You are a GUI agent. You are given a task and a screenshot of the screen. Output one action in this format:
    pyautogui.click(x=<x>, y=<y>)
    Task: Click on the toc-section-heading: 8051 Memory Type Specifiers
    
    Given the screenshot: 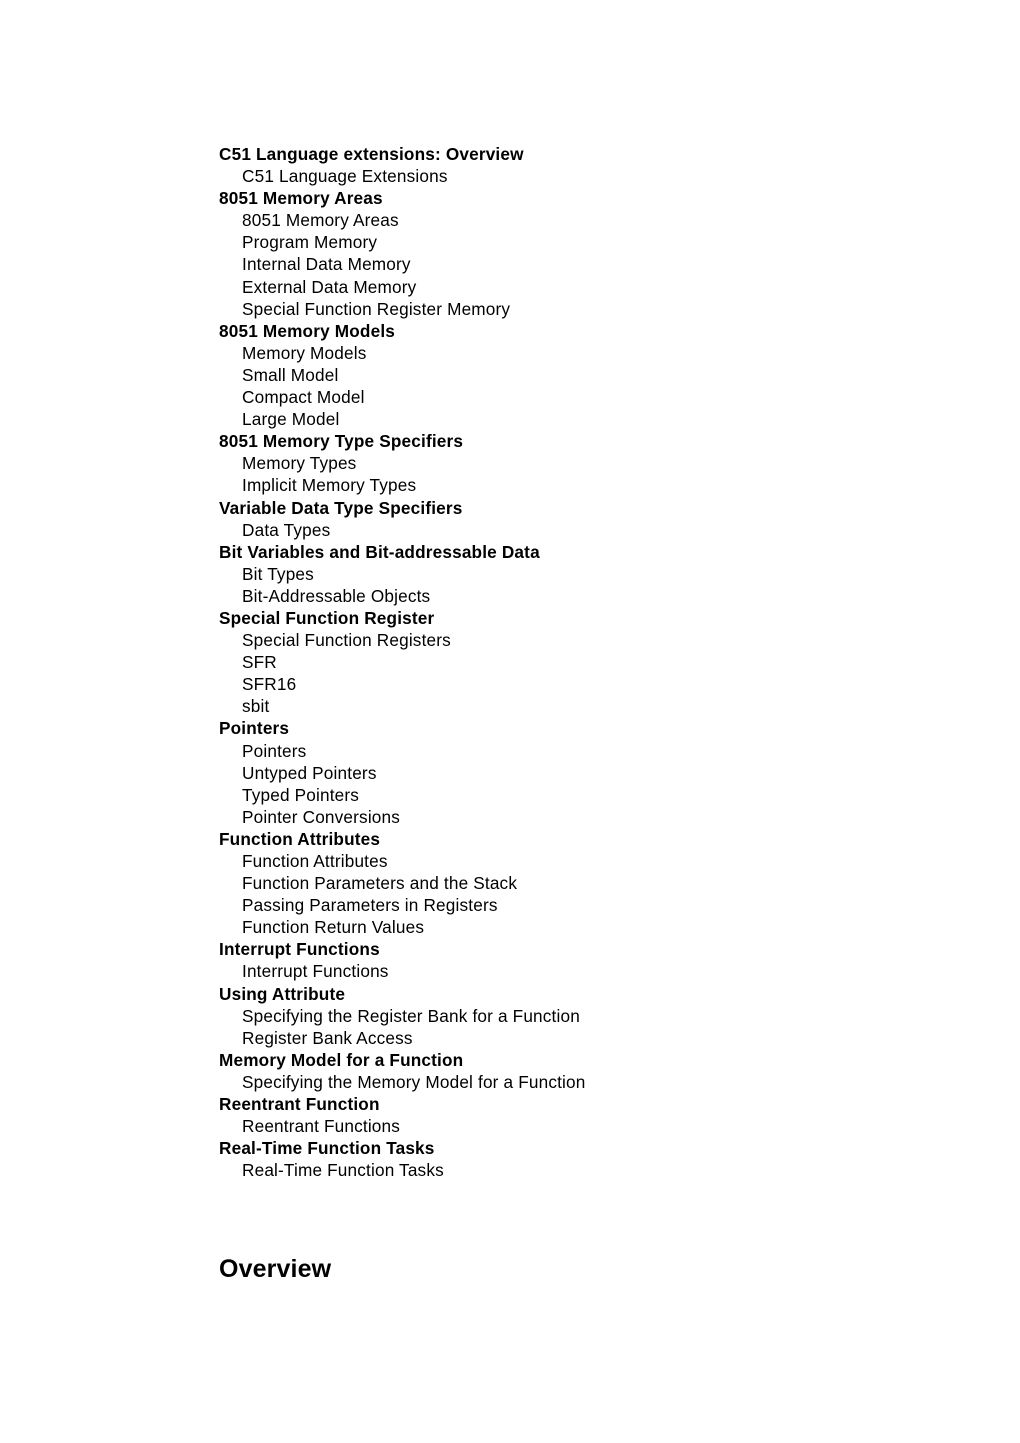 What is the action you would take?
    pyautogui.click(x=579, y=441)
    